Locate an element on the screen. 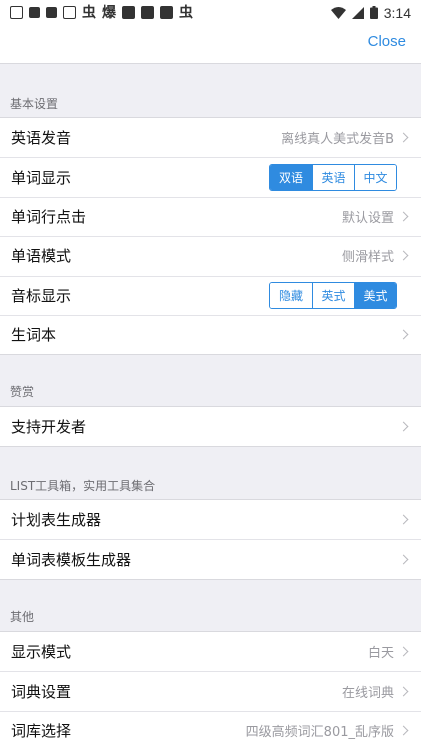 This screenshot has width=421, height=750. row-label: 音标显示 is located at coordinates (41, 295).